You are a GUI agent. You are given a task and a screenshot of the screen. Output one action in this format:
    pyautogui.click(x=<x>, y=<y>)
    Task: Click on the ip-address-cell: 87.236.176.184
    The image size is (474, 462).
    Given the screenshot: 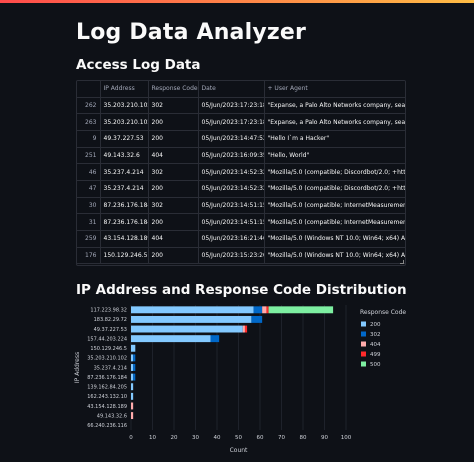 What is the action you would take?
    pyautogui.click(x=124, y=206)
    